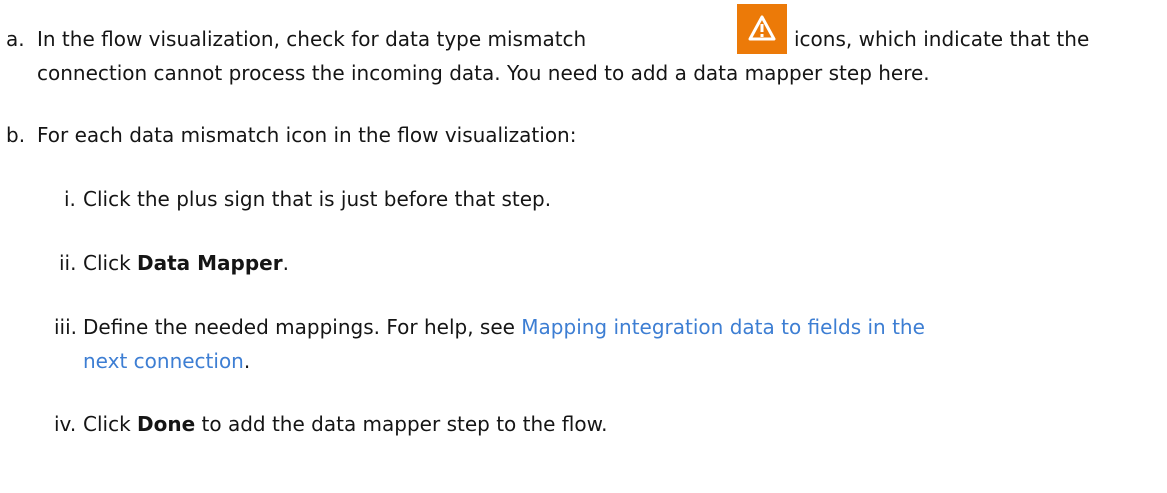 The image size is (1167, 493). I want to click on substep-ii-marker: ii., so click(68, 263).